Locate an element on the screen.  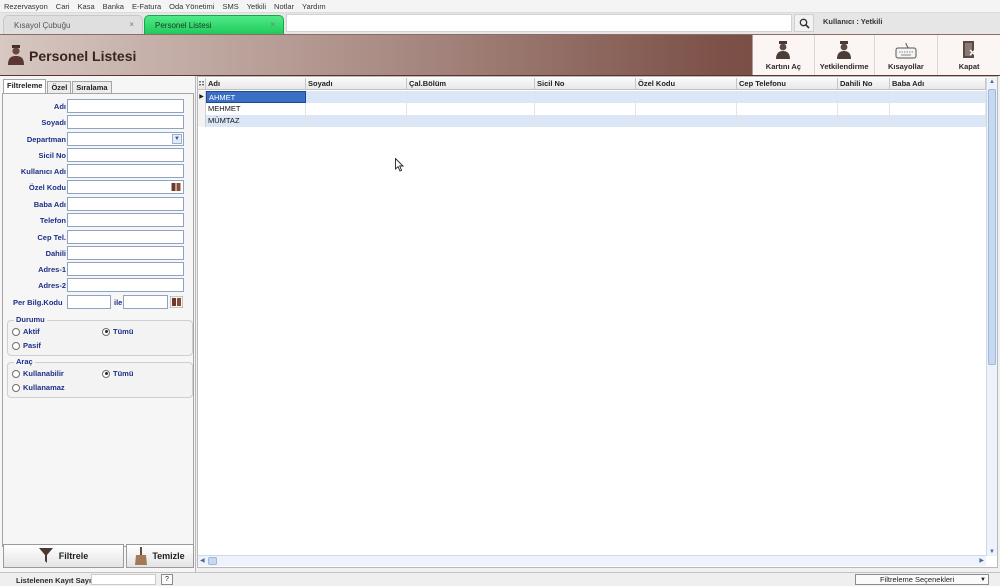
radio-label: Aktif is located at coordinates (31, 331).